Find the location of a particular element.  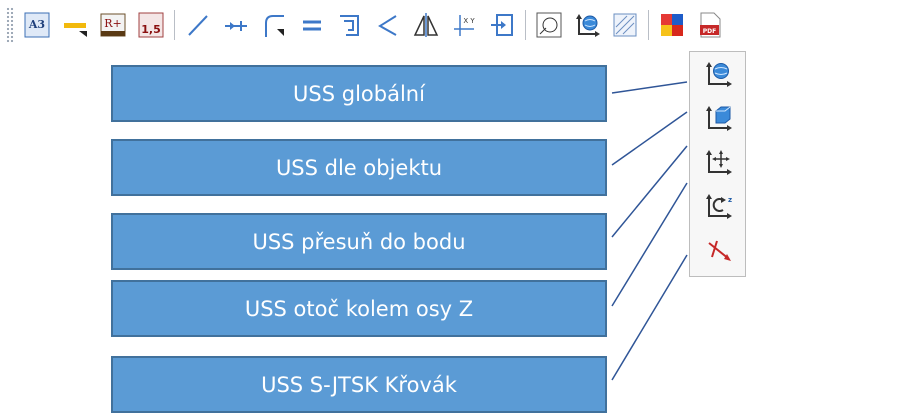

ucs-rotate-z-icon: z is located at coordinates (719, 206).